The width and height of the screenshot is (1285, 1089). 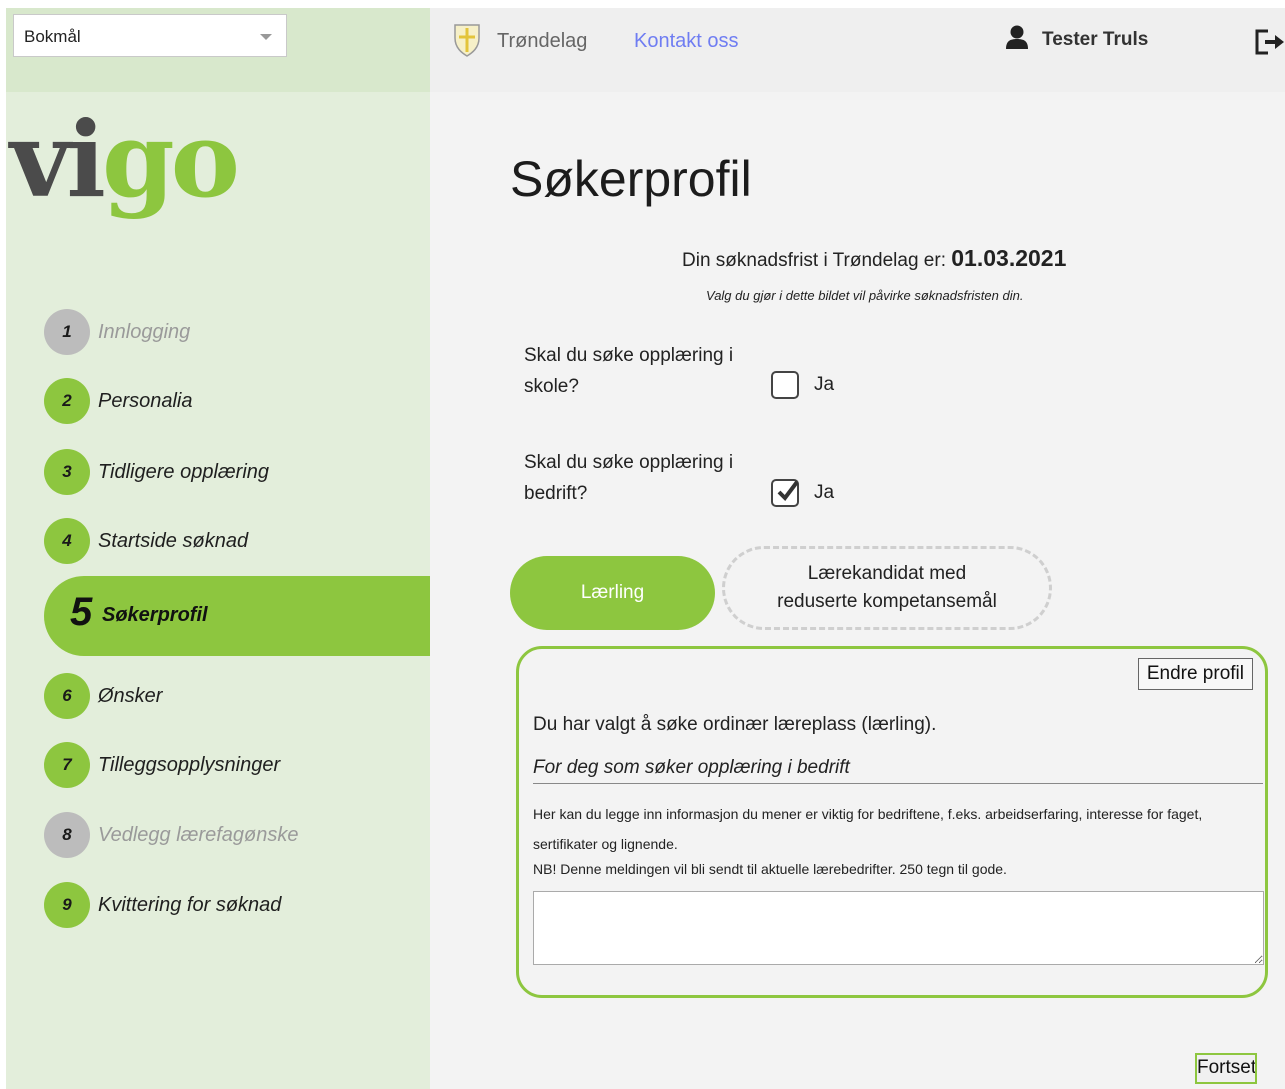 I want to click on step-tilleggsopplysninger: 7 Tilleggsopplysninger, so click(x=162, y=765).